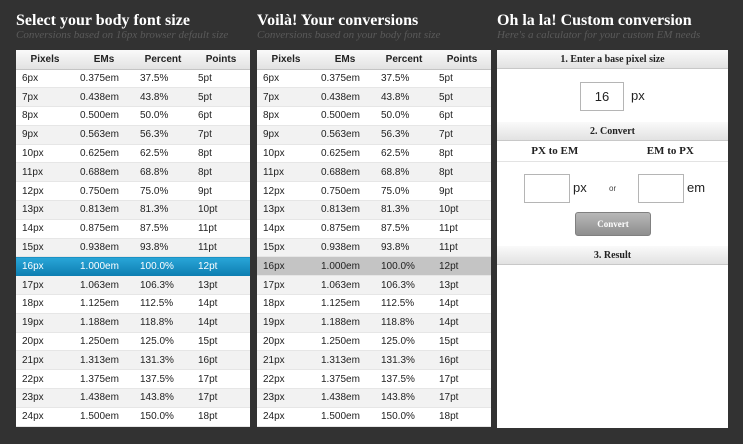 The width and height of the screenshot is (743, 444). What do you see at coordinates (612, 59) in the screenshot?
I see `step1-header: 1. Enter a base pixel size` at bounding box center [612, 59].